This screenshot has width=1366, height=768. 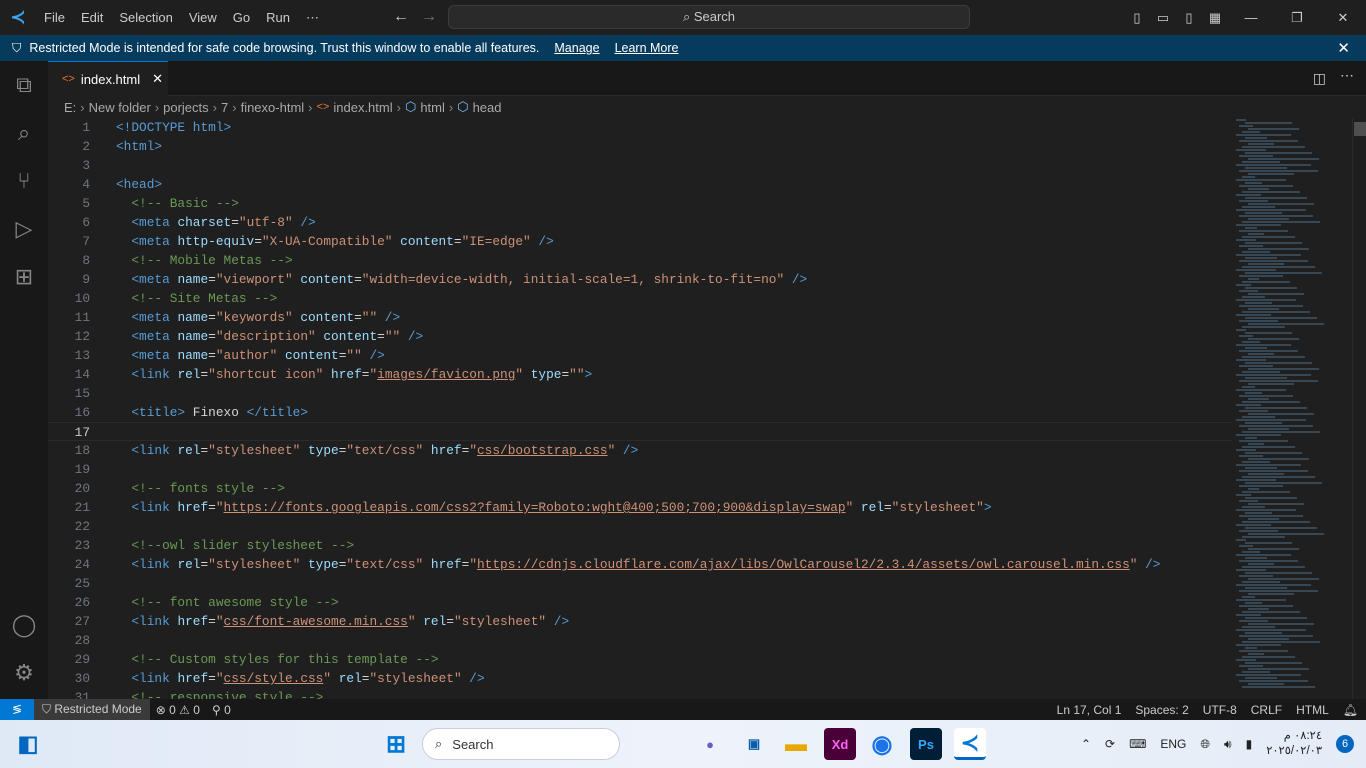 I want to click on code-line: 25, so click(x=640, y=583).